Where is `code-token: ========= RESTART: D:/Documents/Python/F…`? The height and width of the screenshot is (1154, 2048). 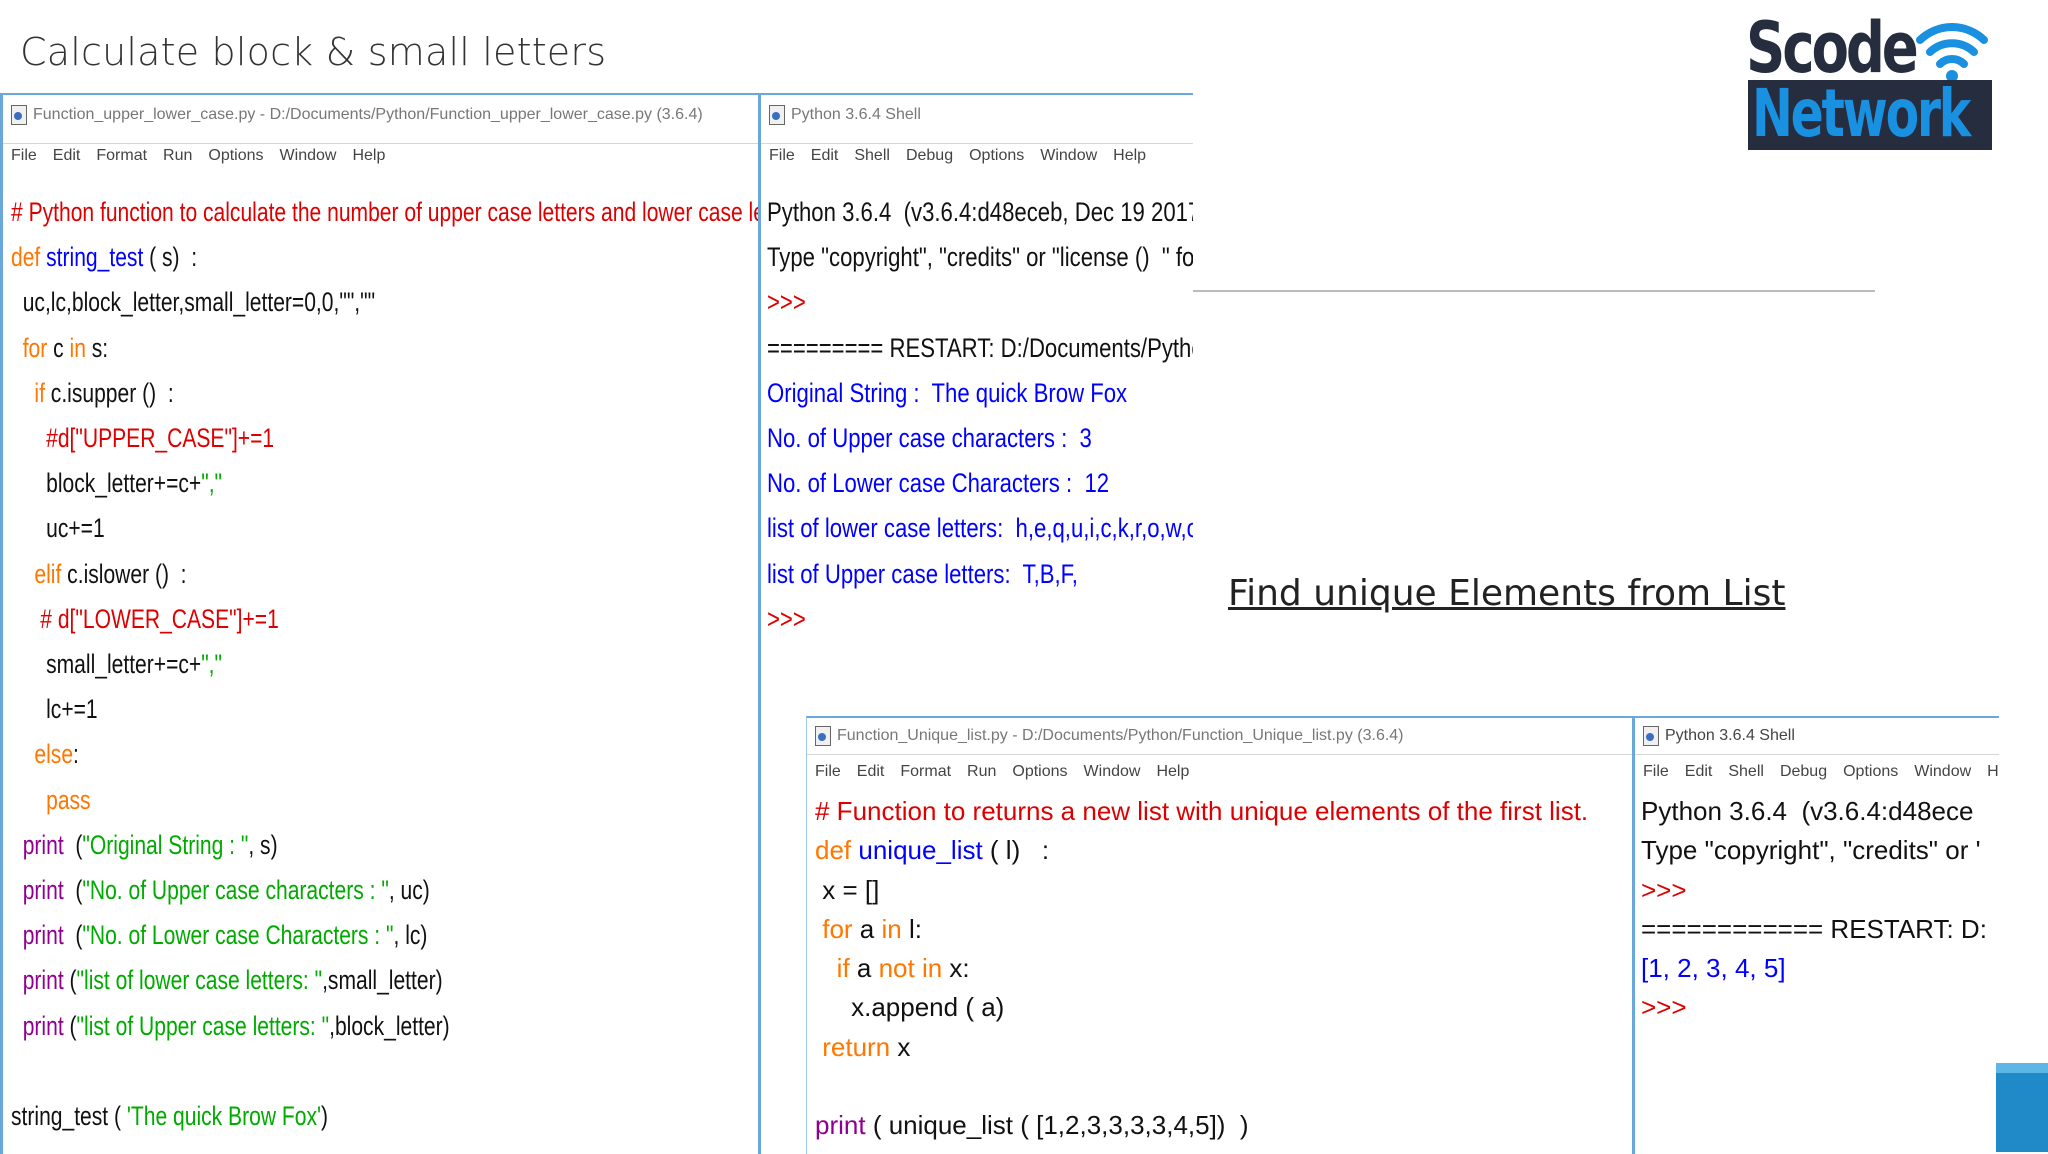 code-token: ========= RESTART: D:/Documents/Python/F… is located at coordinates (980, 347).